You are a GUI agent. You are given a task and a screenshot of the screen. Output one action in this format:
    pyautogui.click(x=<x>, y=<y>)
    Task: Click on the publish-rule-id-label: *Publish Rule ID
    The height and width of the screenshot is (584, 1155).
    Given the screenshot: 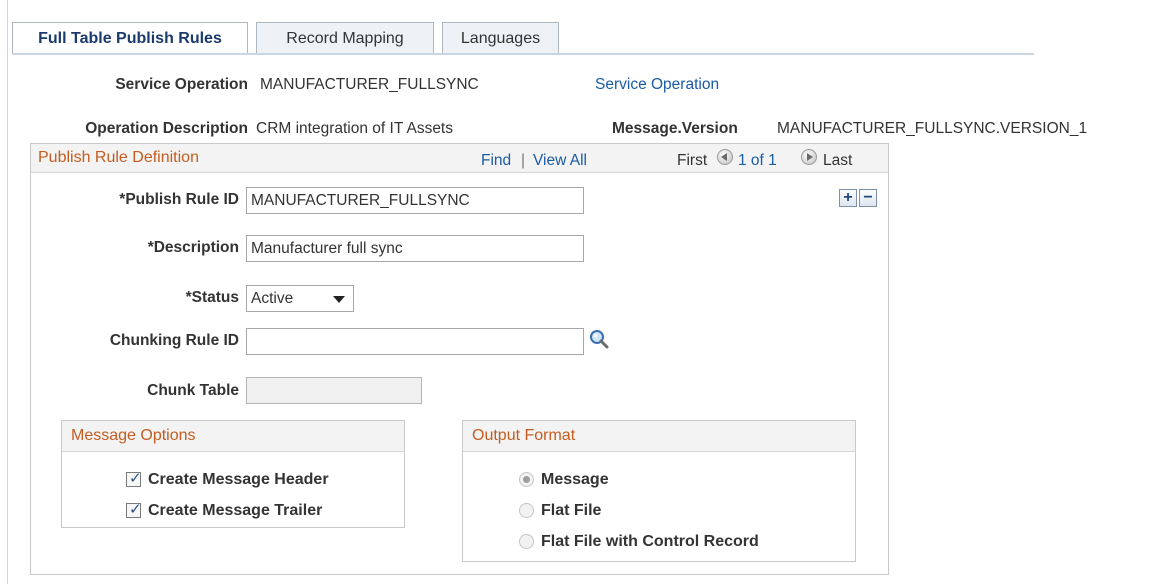 What is the action you would take?
    pyautogui.click(x=179, y=199)
    